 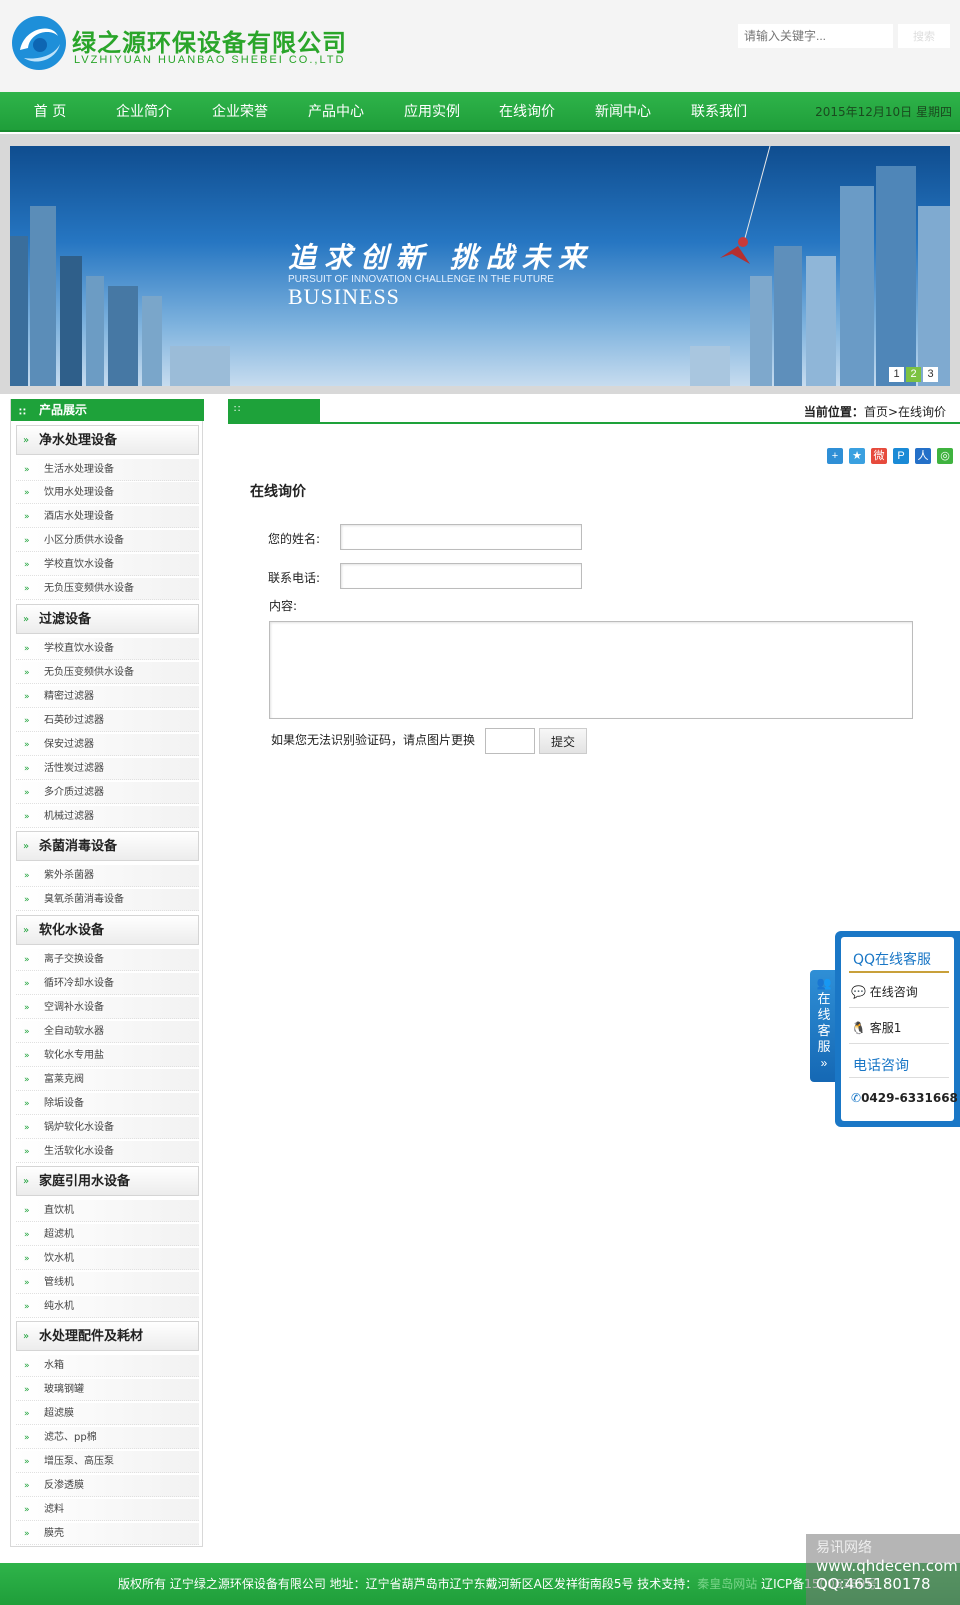 I want to click on category-filtration: » 过滤设备, so click(x=107, y=619).